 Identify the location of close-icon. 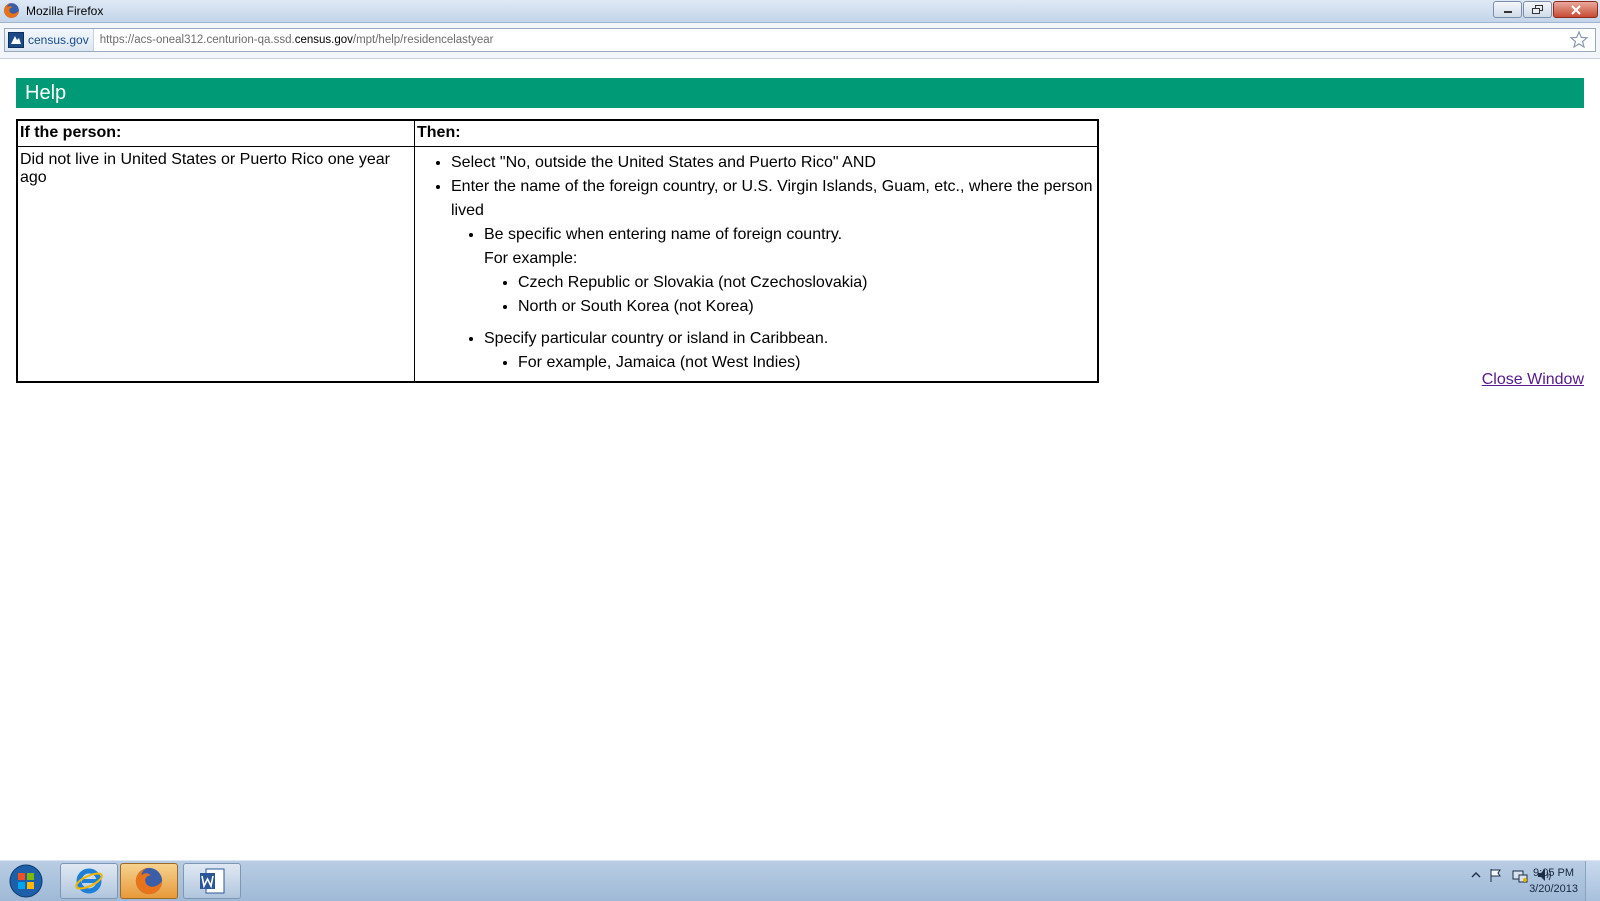
(1575, 9).